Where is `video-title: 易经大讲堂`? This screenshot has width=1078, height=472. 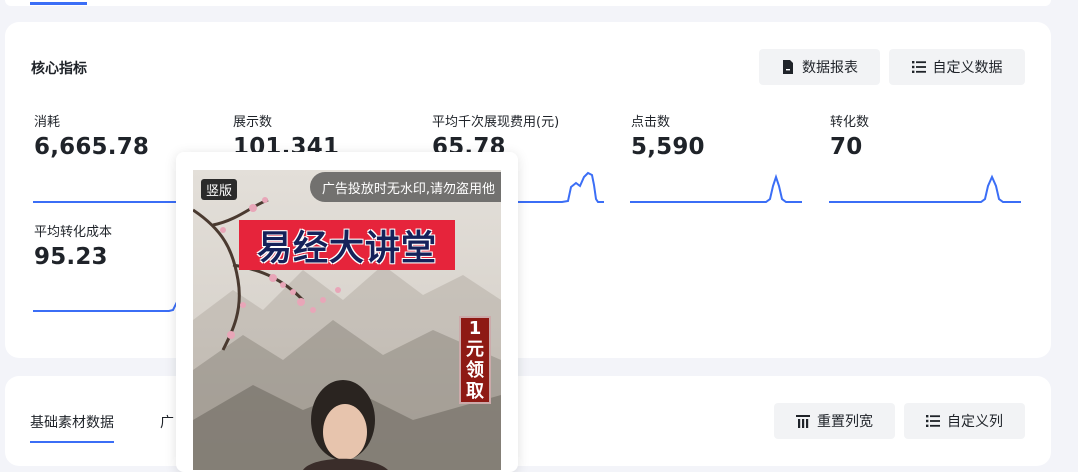 video-title: 易经大讲堂 is located at coordinates (346, 248).